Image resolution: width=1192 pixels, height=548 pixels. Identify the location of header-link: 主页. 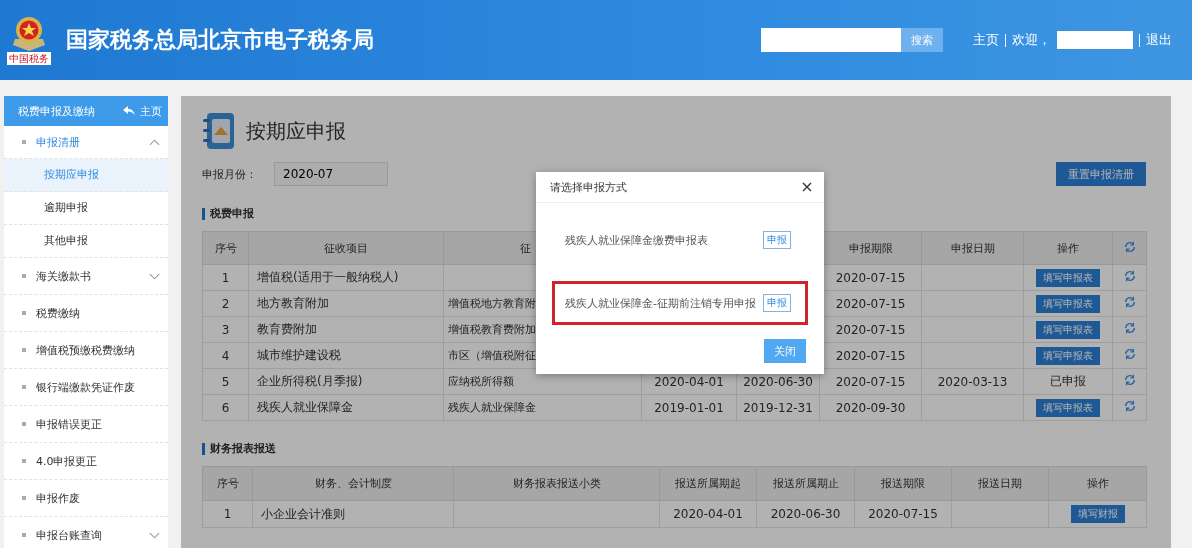
(986, 40).